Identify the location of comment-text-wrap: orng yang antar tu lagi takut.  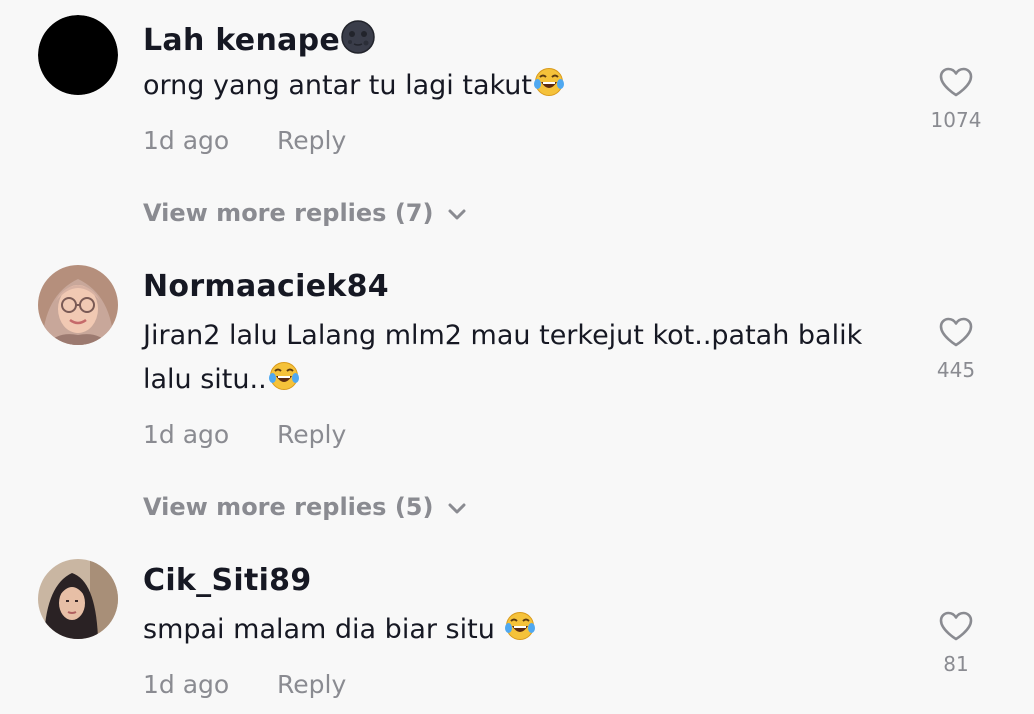
(523, 88).